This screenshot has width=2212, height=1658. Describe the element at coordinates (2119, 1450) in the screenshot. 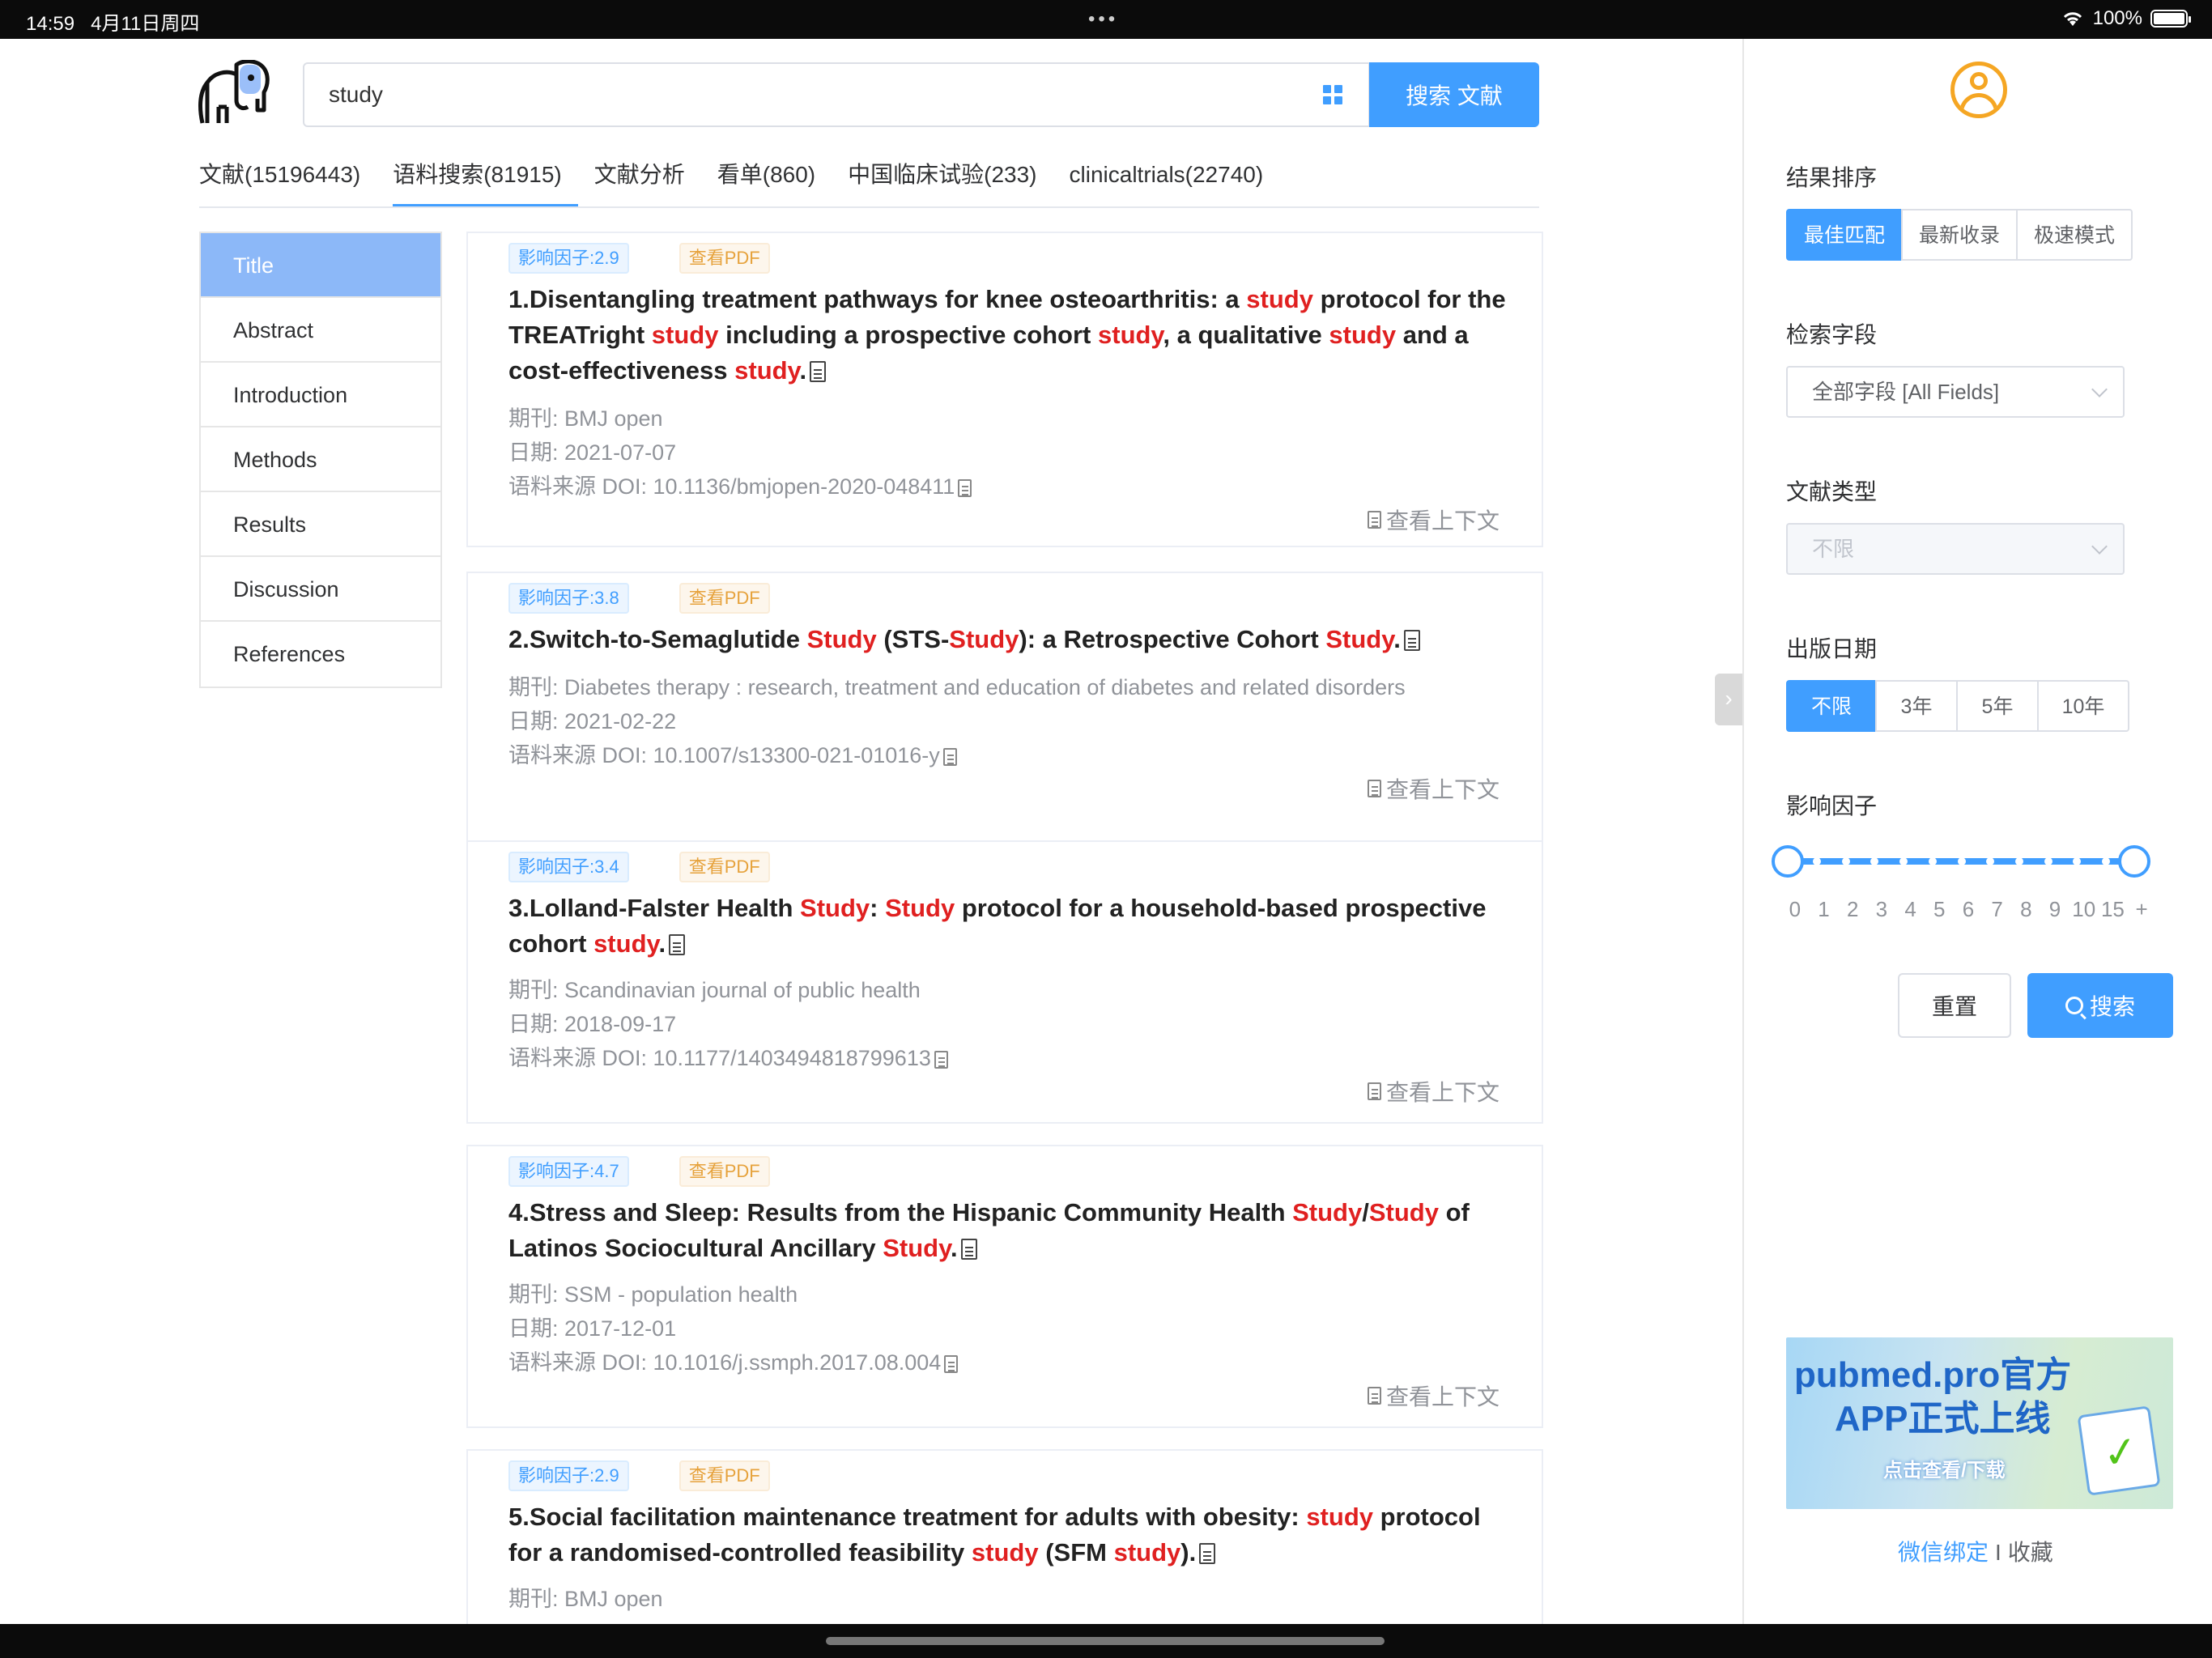

I see `notepad-check-icon` at that location.